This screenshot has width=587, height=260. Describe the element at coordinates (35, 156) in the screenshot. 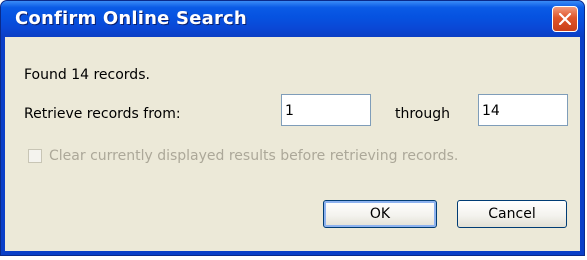

I see `clear-results-checkbox` at that location.